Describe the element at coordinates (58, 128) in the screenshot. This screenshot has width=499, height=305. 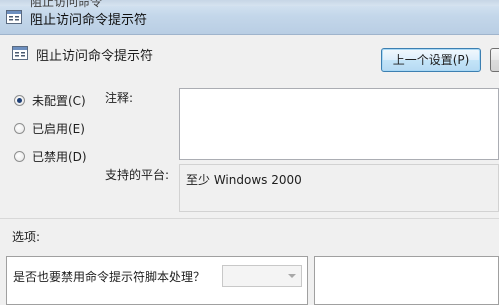
I see `radio-enabled-label: 已启用(E)` at that location.